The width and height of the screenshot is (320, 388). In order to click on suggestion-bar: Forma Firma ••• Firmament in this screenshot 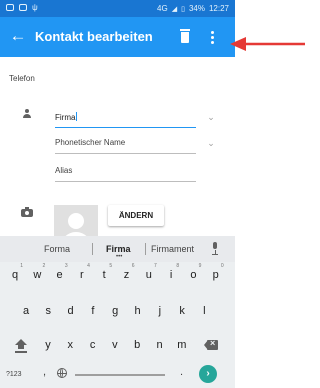, I will do `click(117, 249)`.